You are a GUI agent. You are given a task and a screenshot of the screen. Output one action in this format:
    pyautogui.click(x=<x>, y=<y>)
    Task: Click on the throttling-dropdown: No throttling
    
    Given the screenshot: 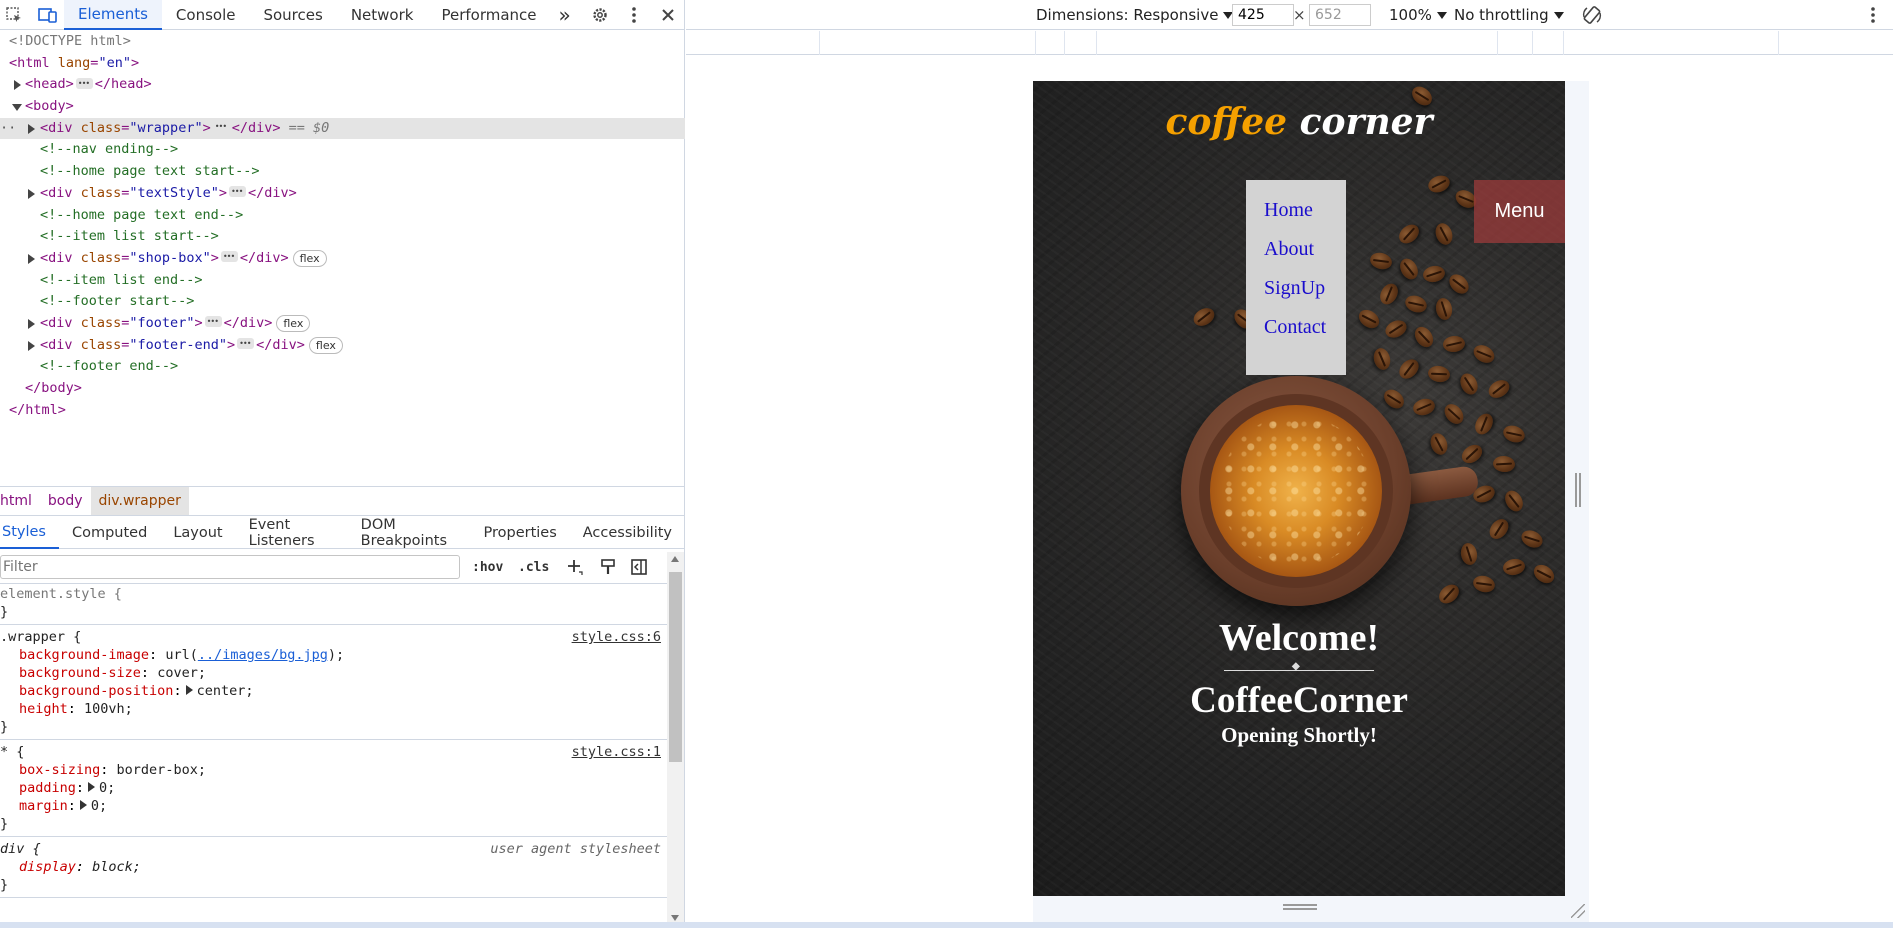 What is the action you would take?
    pyautogui.click(x=1509, y=15)
    